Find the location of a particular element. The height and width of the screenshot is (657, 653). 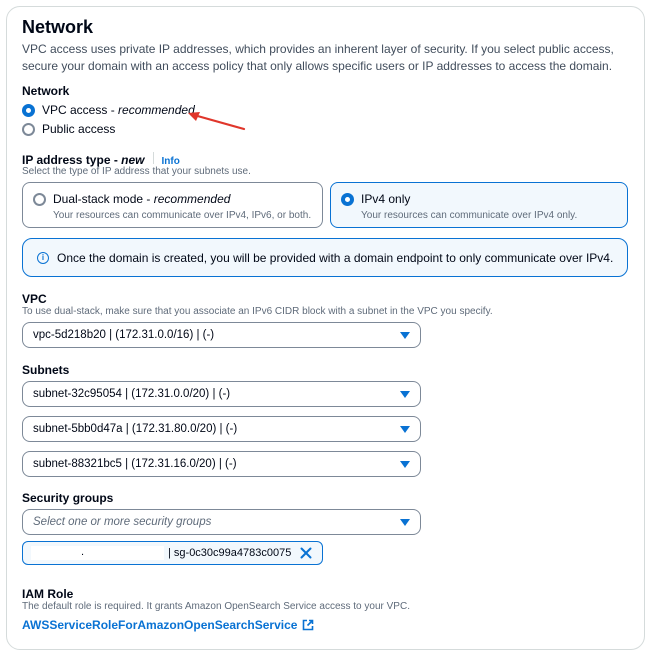

tile-dual-stack-radio is located at coordinates (39, 199).